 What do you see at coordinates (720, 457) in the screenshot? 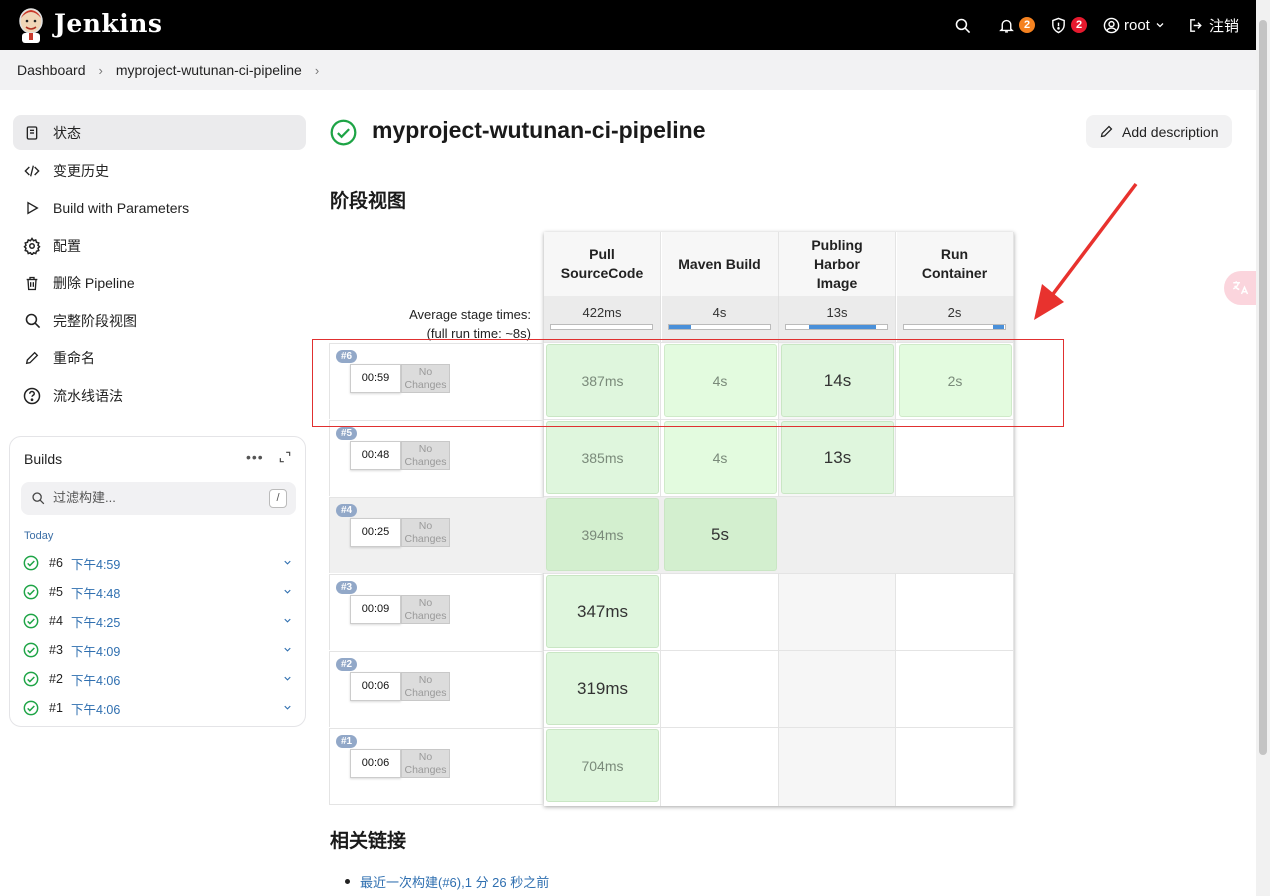
I see `stage-cell: 4s` at bounding box center [720, 457].